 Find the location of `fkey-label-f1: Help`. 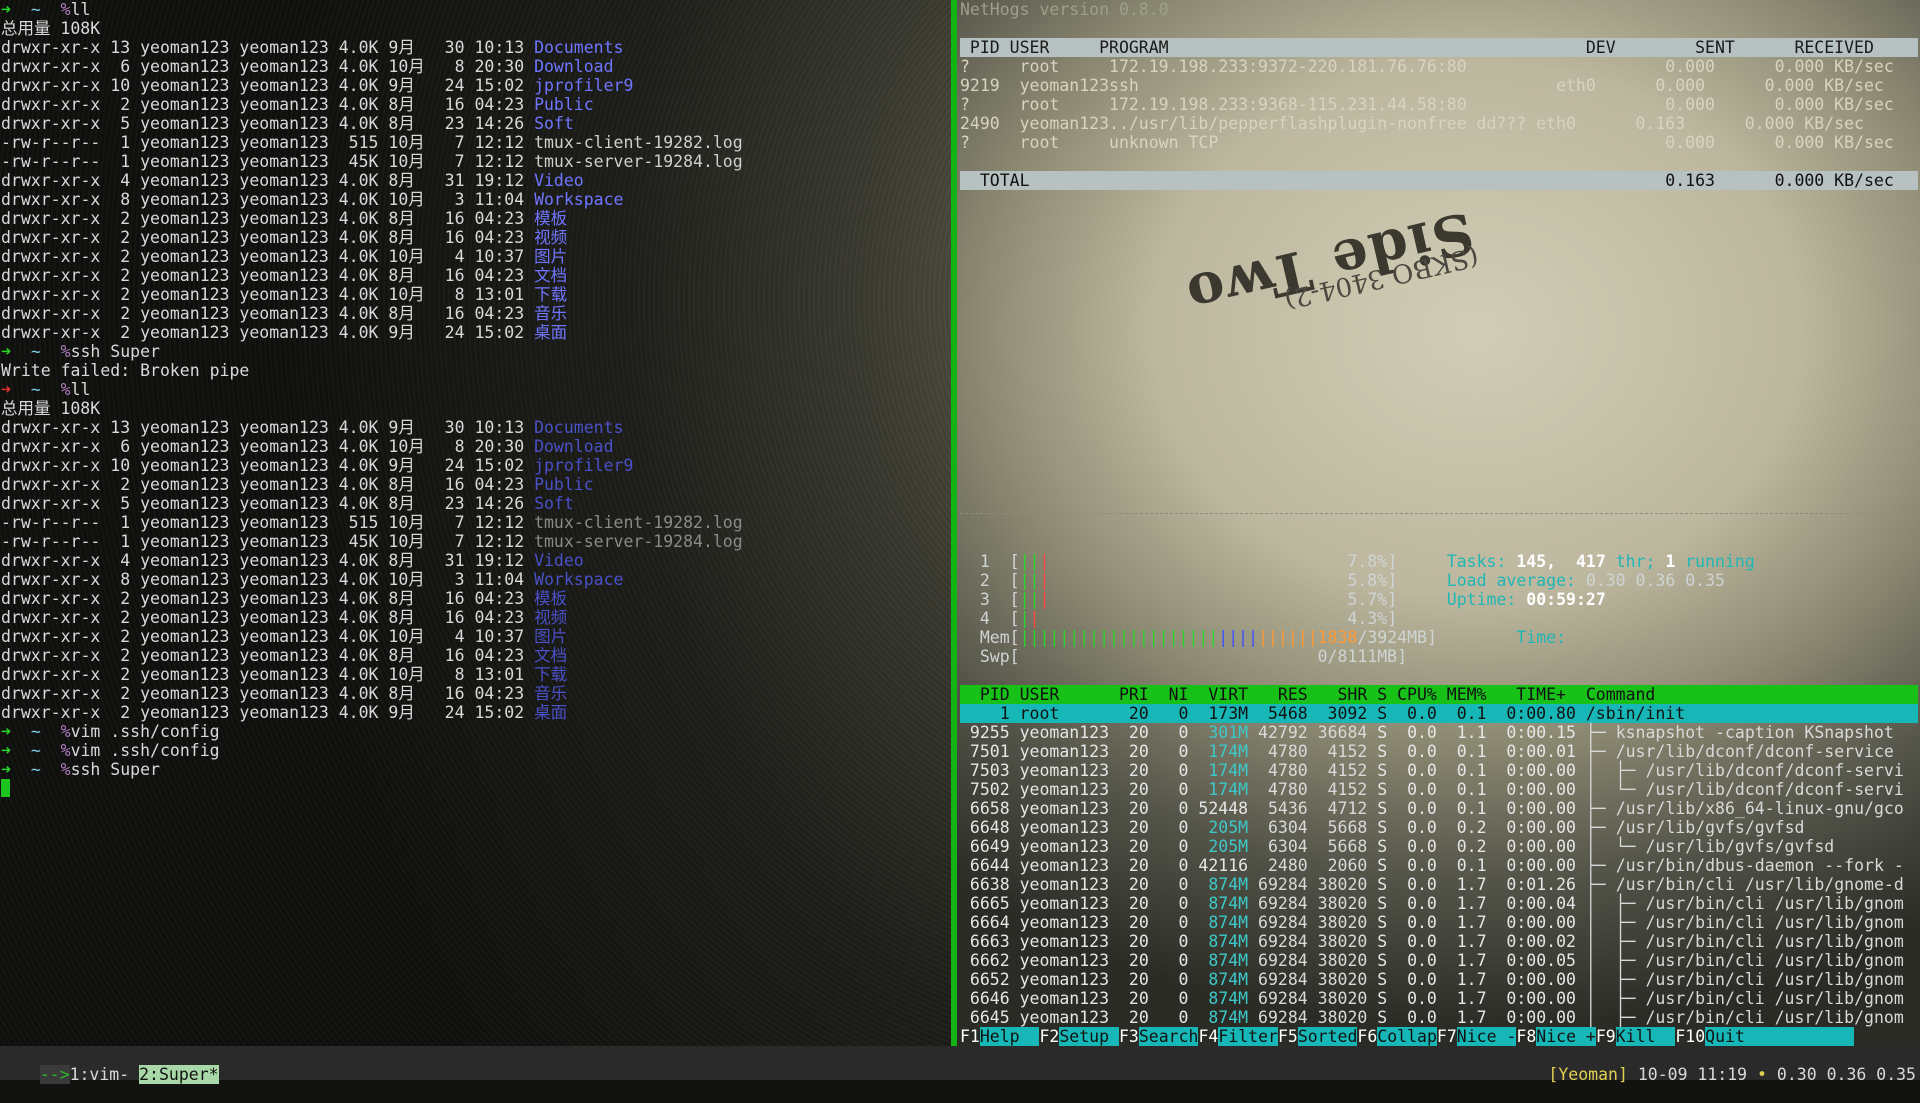

fkey-label-f1: Help is located at coordinates (1009, 1036).